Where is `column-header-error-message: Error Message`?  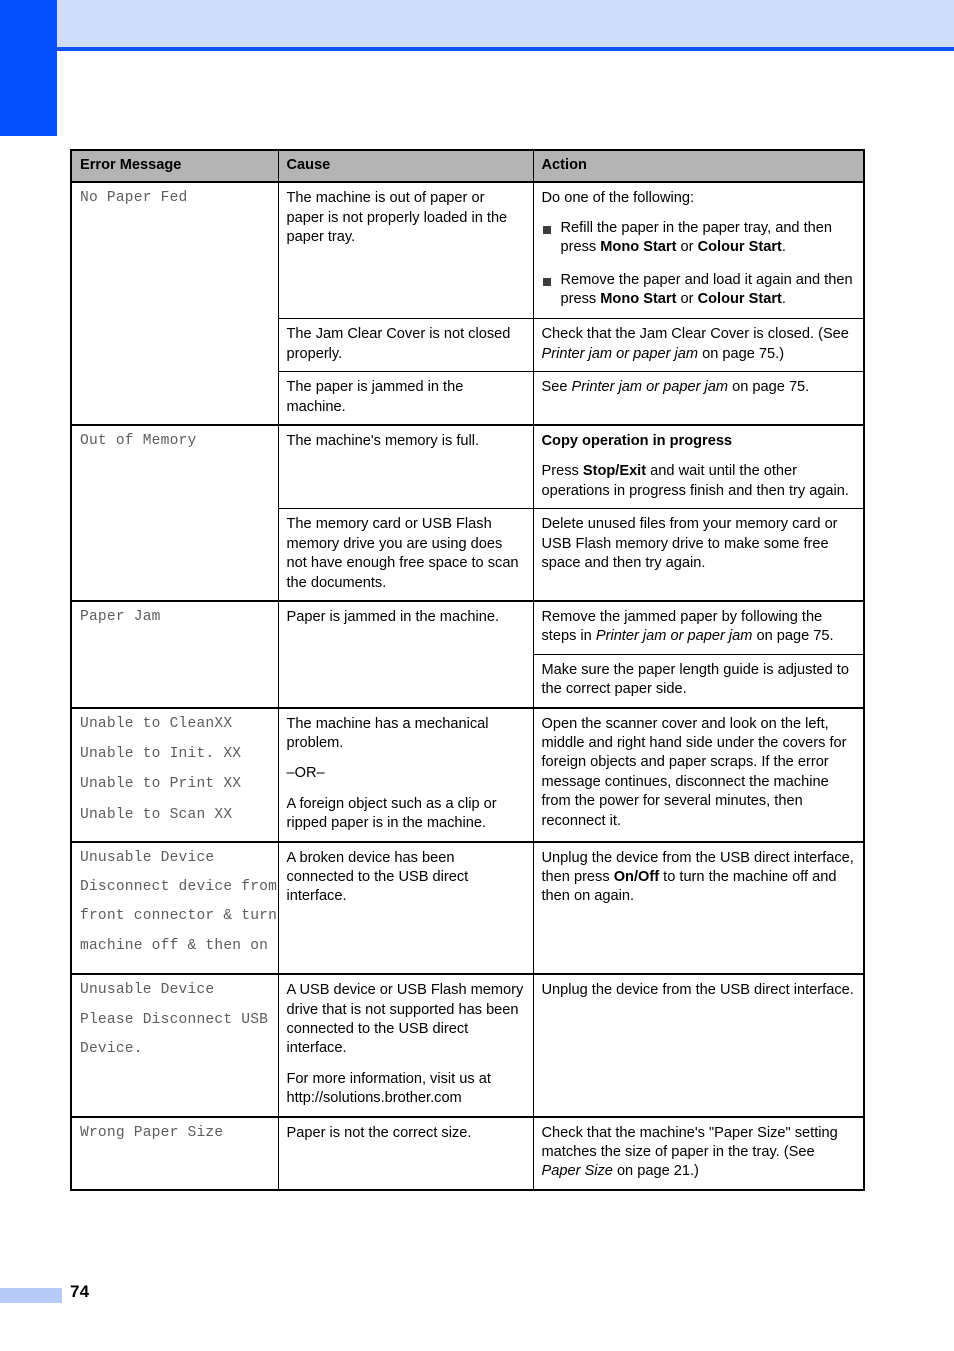 column-header-error-message: Error Message is located at coordinates (174, 166).